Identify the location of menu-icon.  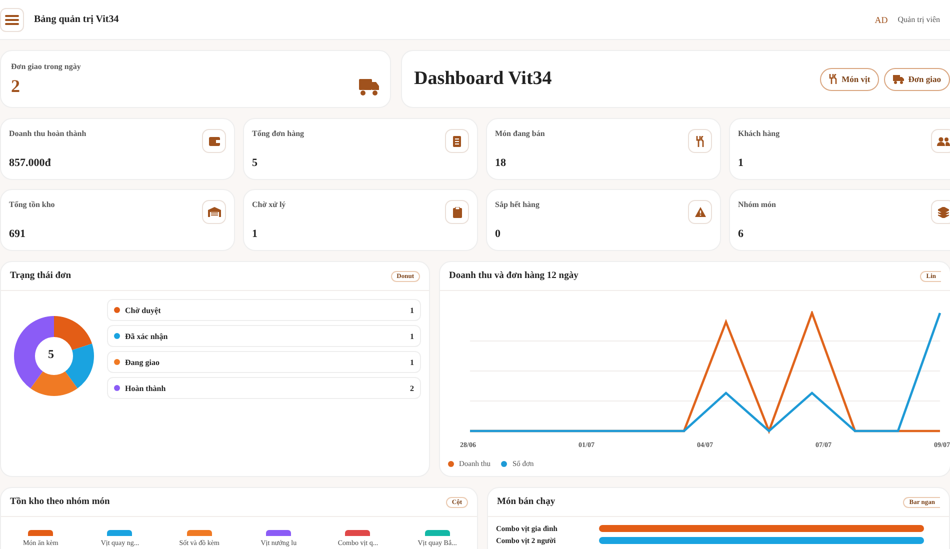
(12, 20).